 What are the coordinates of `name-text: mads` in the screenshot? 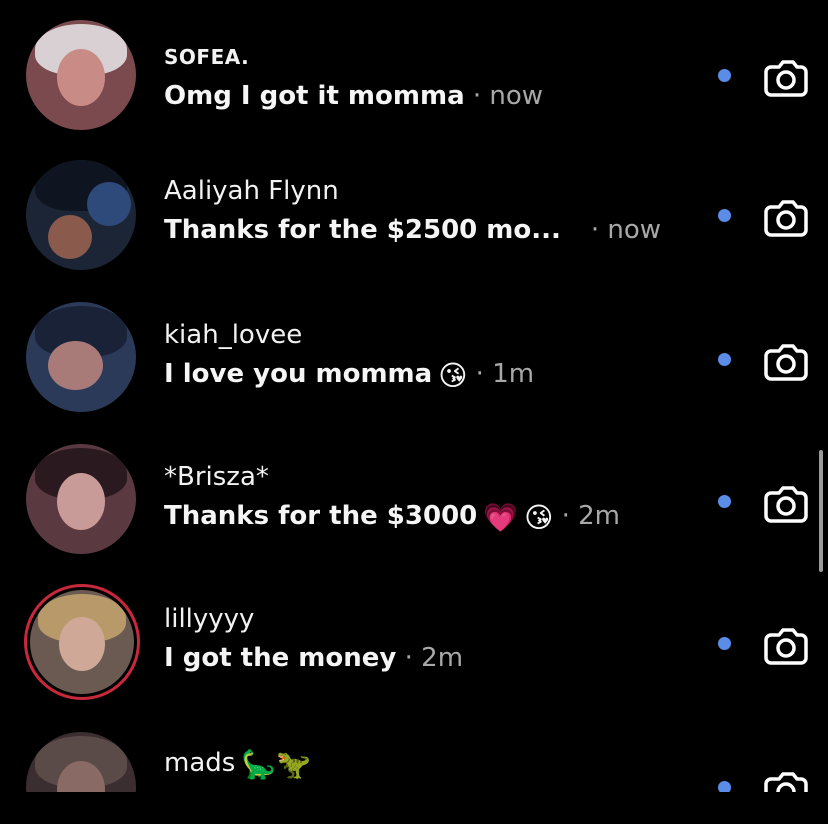 It's located at (200, 763).